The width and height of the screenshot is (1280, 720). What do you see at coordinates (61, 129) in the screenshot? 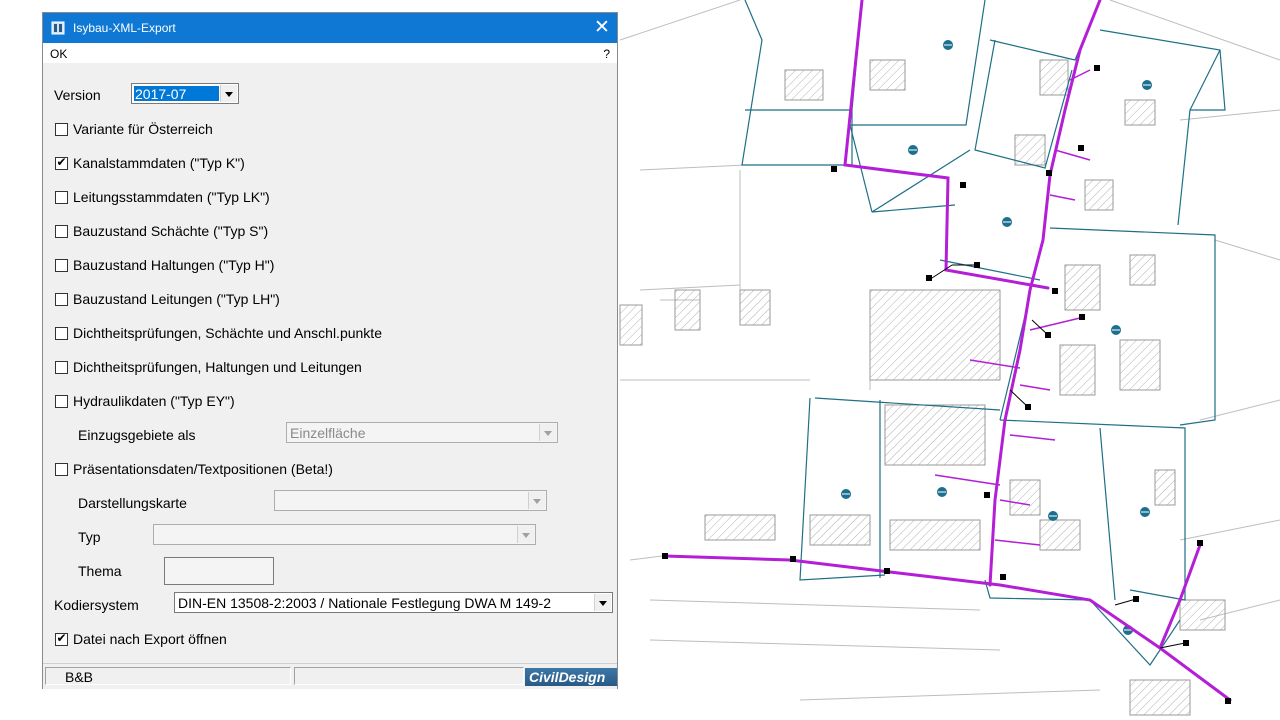
I see `checkbox-variante-oesterreich` at bounding box center [61, 129].